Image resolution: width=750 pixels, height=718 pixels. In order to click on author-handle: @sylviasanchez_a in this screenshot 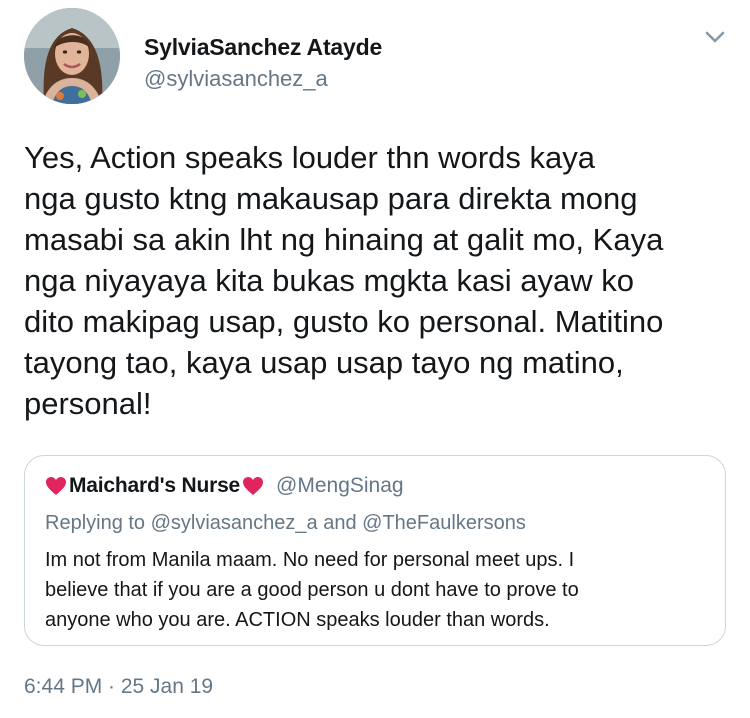, I will do `click(236, 79)`.